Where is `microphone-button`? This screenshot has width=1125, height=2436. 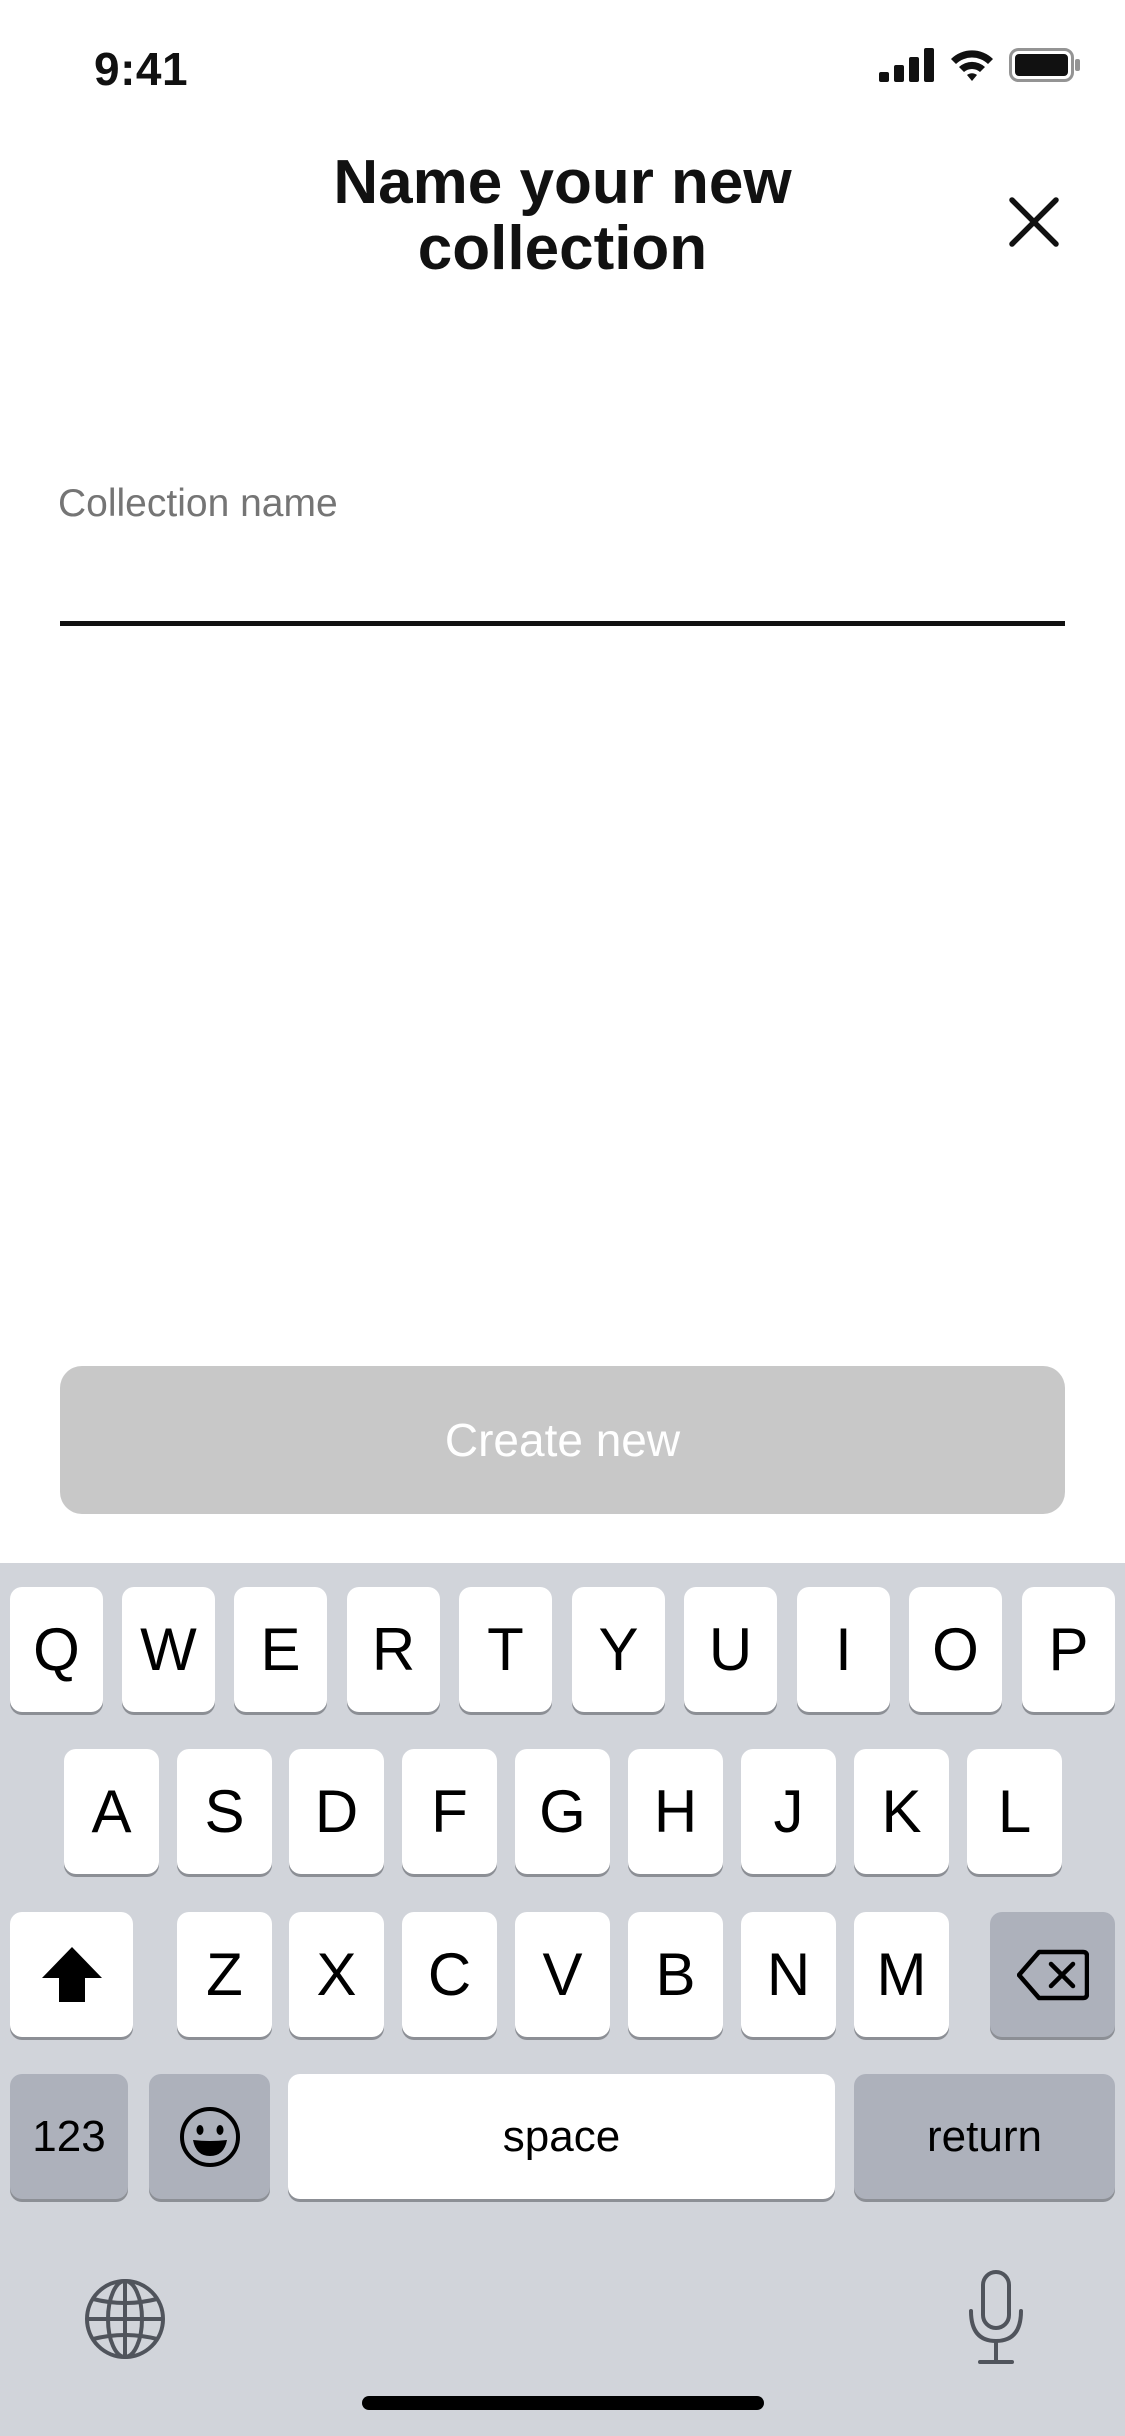 microphone-button is located at coordinates (996, 2318).